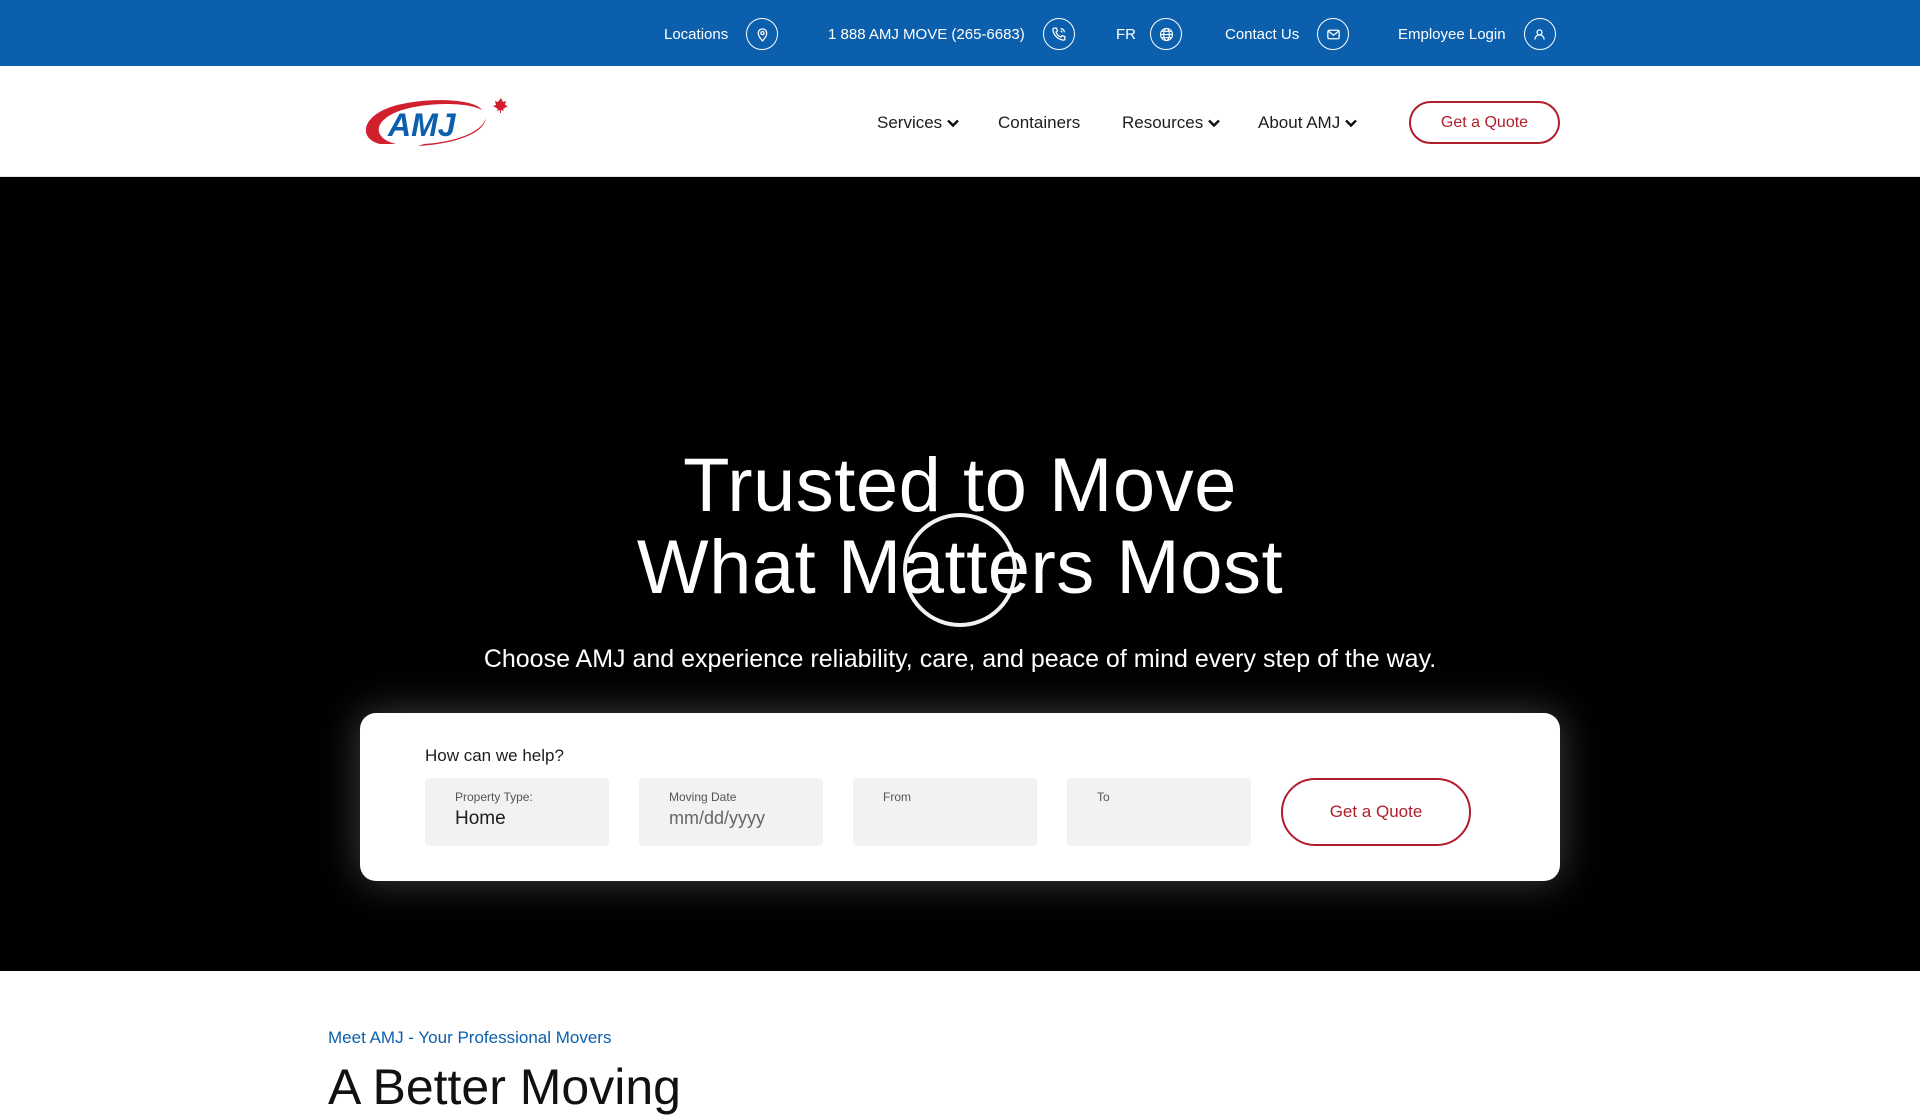  What do you see at coordinates (910, 122) in the screenshot?
I see `nav-services-label: Services` at bounding box center [910, 122].